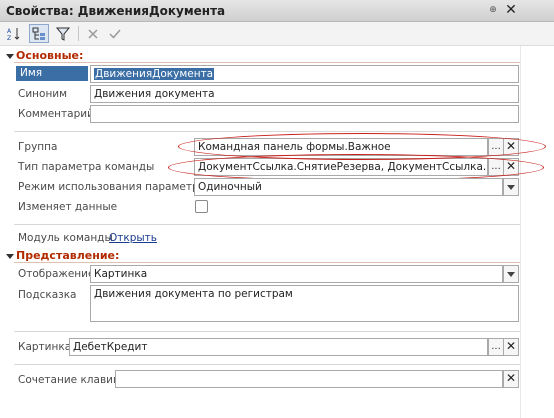 The width and height of the screenshot is (554, 418). Describe the element at coordinates (511, 10) in the screenshot. I see `close-window-button: ✕` at that location.